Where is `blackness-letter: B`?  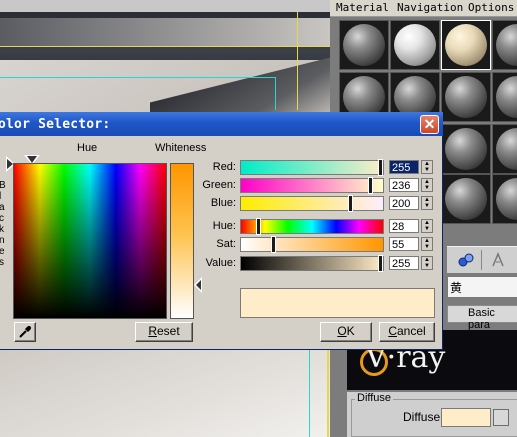
blackness-letter: B is located at coordinates (3, 185).